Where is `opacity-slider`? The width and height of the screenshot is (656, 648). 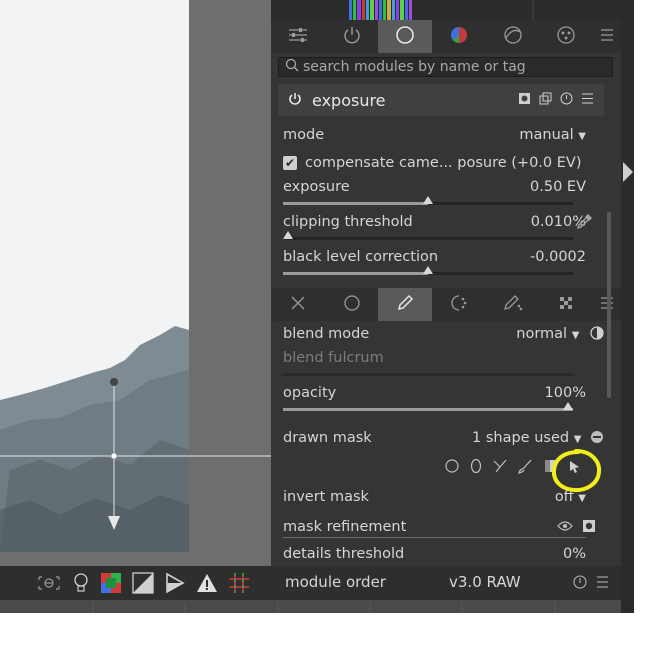
opacity-slider is located at coordinates (428, 406).